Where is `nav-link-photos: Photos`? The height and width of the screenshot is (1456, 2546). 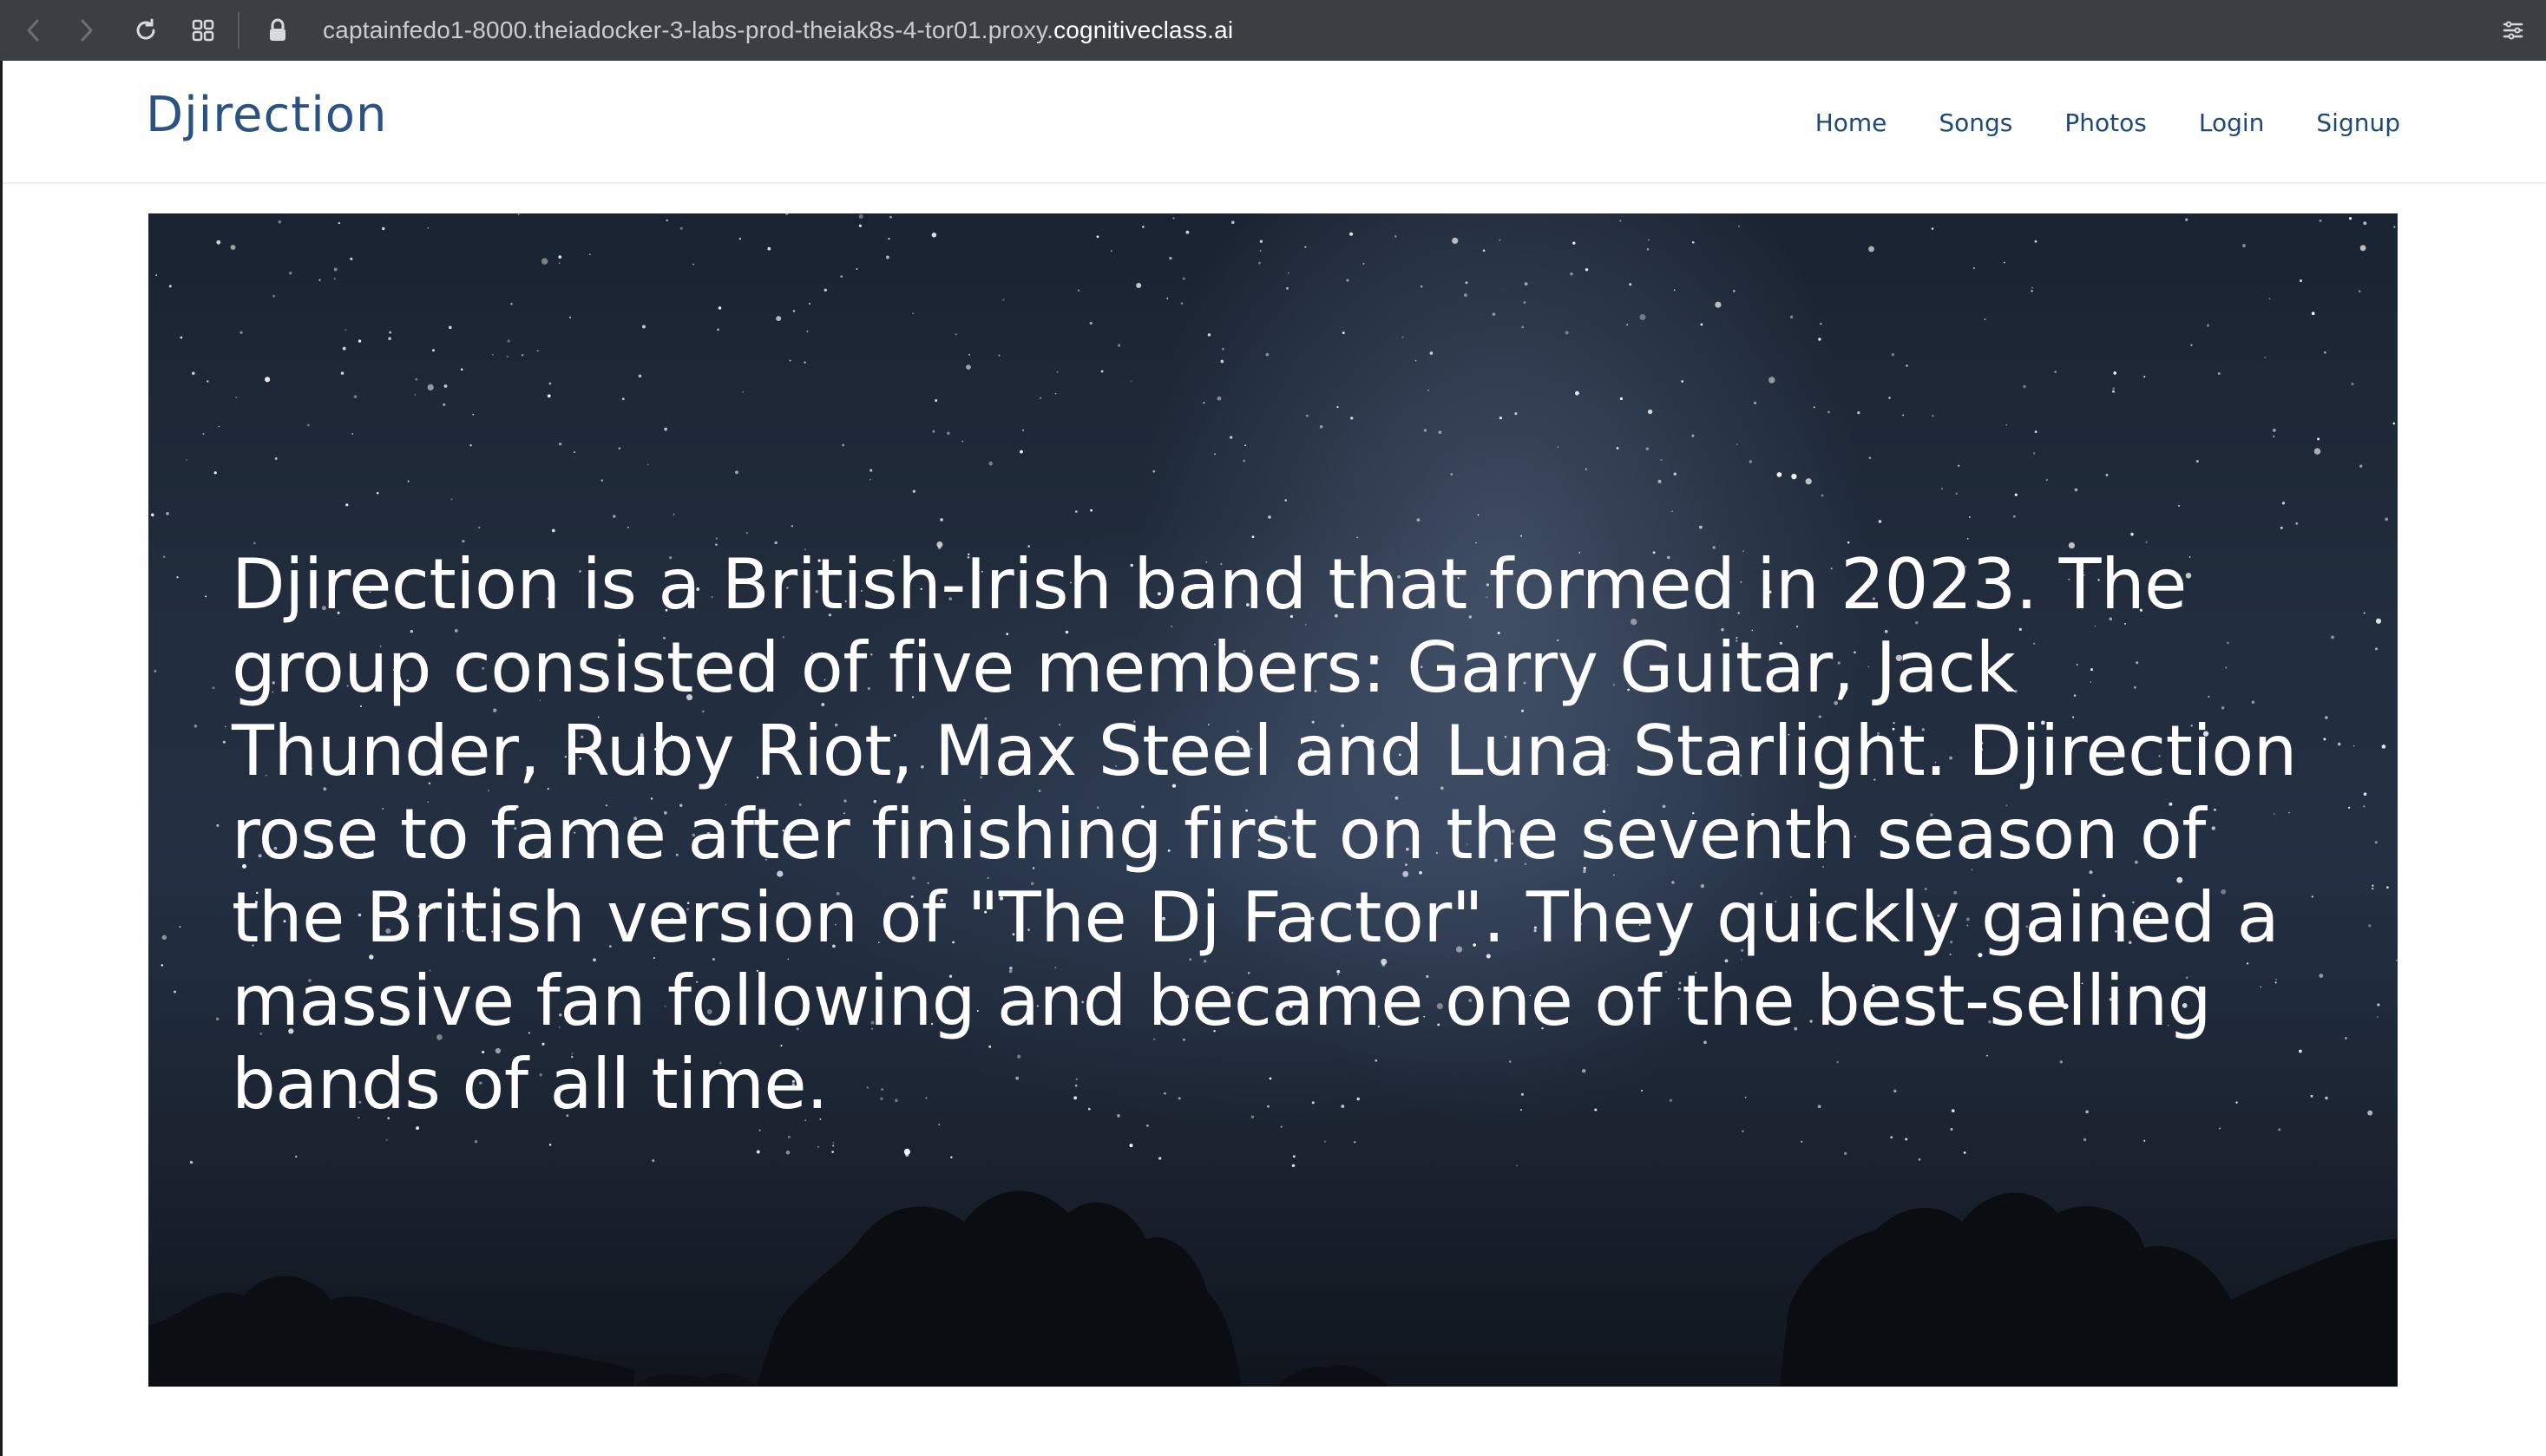
nav-link-photos: Photos is located at coordinates (2105, 122).